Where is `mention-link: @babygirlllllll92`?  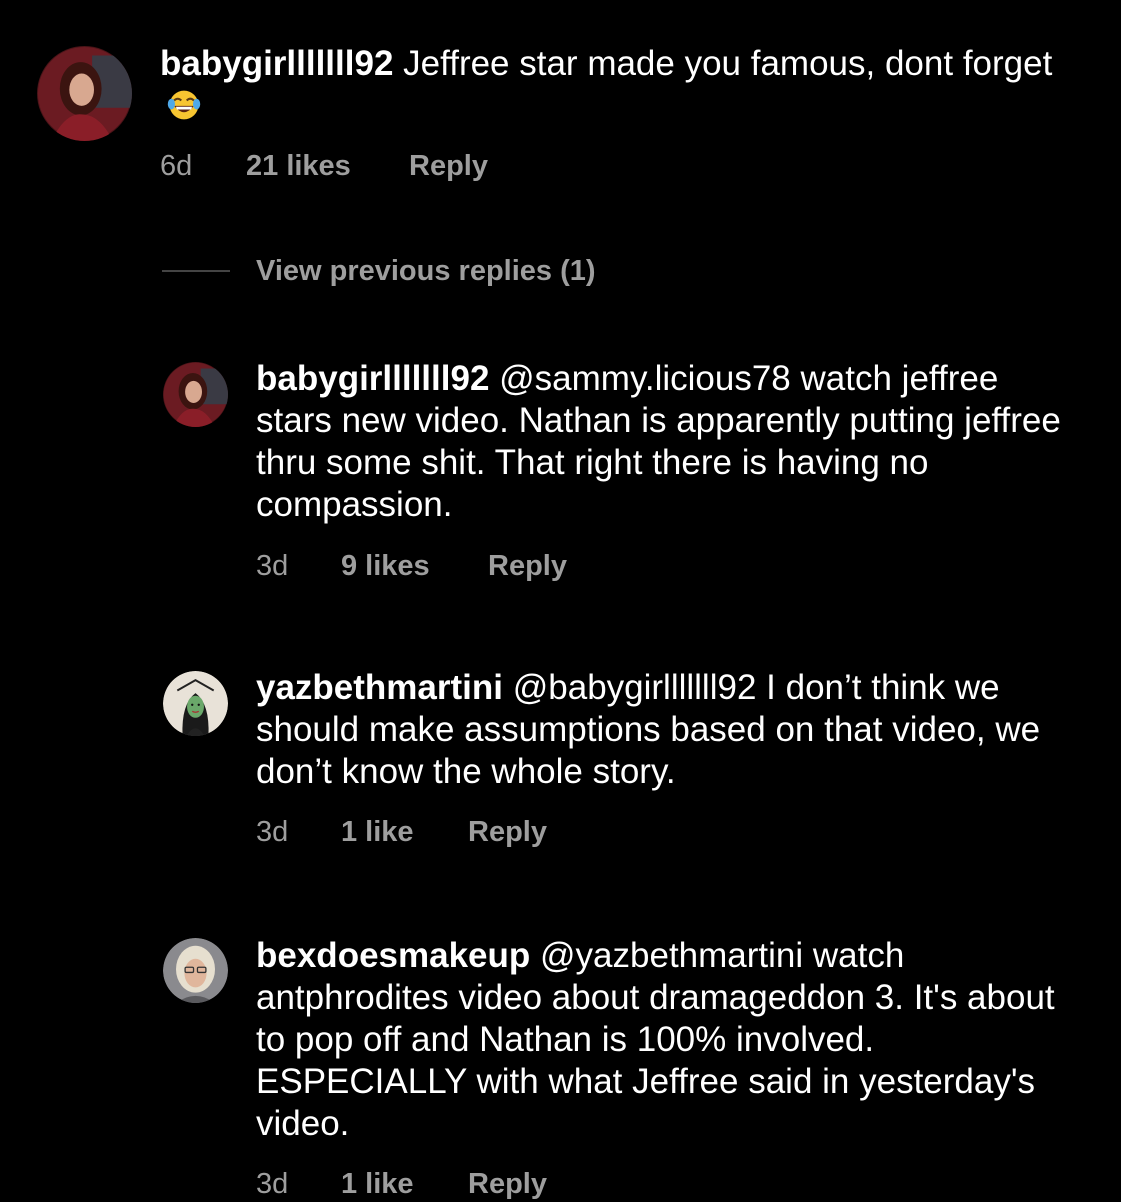 mention-link: @babygirlllllll92 is located at coordinates (635, 687).